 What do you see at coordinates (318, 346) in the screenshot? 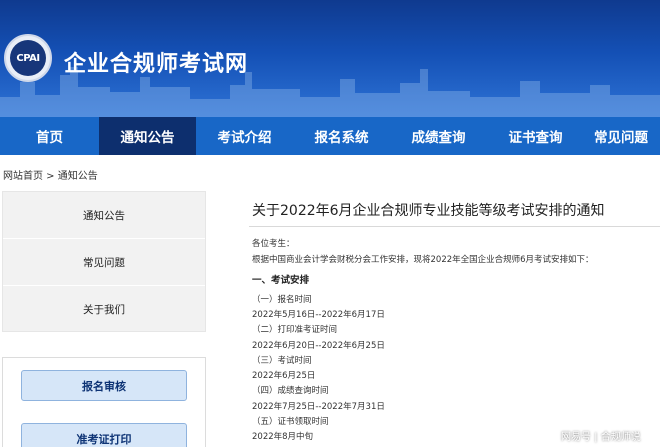
I see `schedule-item-value: 2022年6月20日--2022年6月25日` at bounding box center [318, 346].